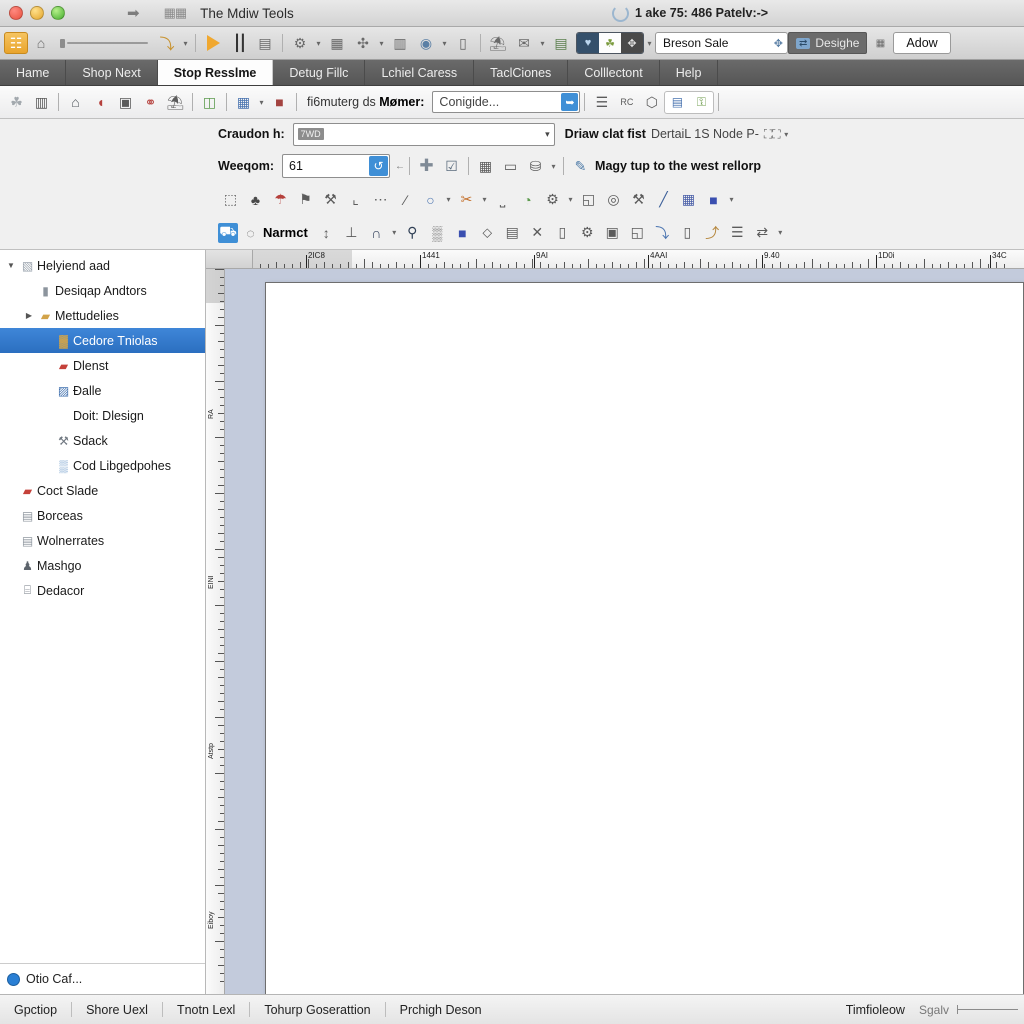 Image resolution: width=1024 pixels, height=1024 pixels. I want to click on close-window-button, so click(16, 13).